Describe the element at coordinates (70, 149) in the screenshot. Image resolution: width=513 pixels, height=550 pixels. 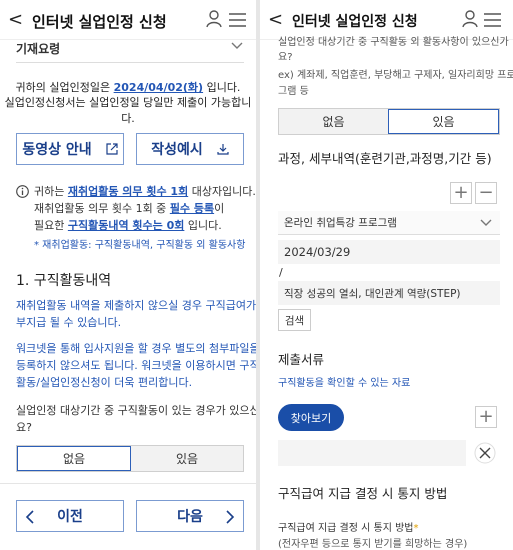
I see `video-guide-button: 동영상 안내` at that location.